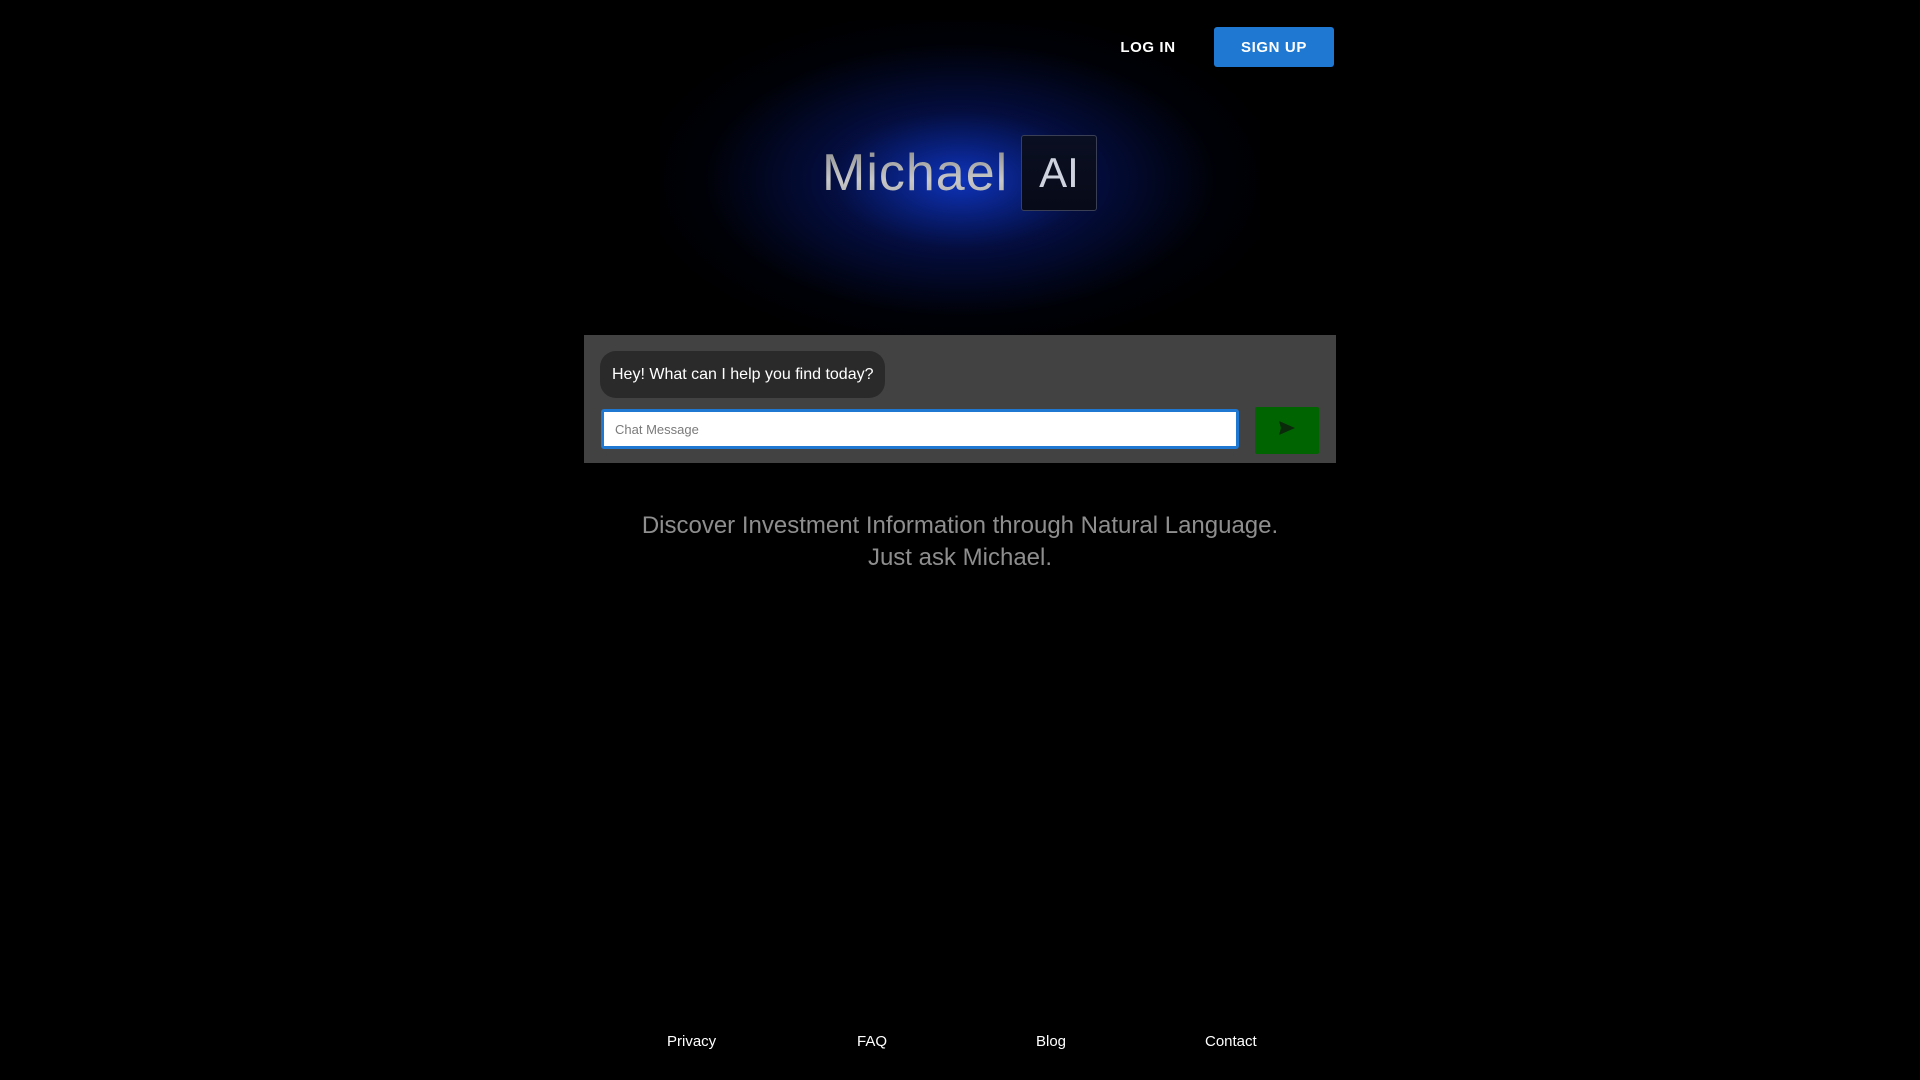 This screenshot has height=1080, width=1920. What do you see at coordinates (1148, 47) in the screenshot?
I see `login-button: LOG IN` at bounding box center [1148, 47].